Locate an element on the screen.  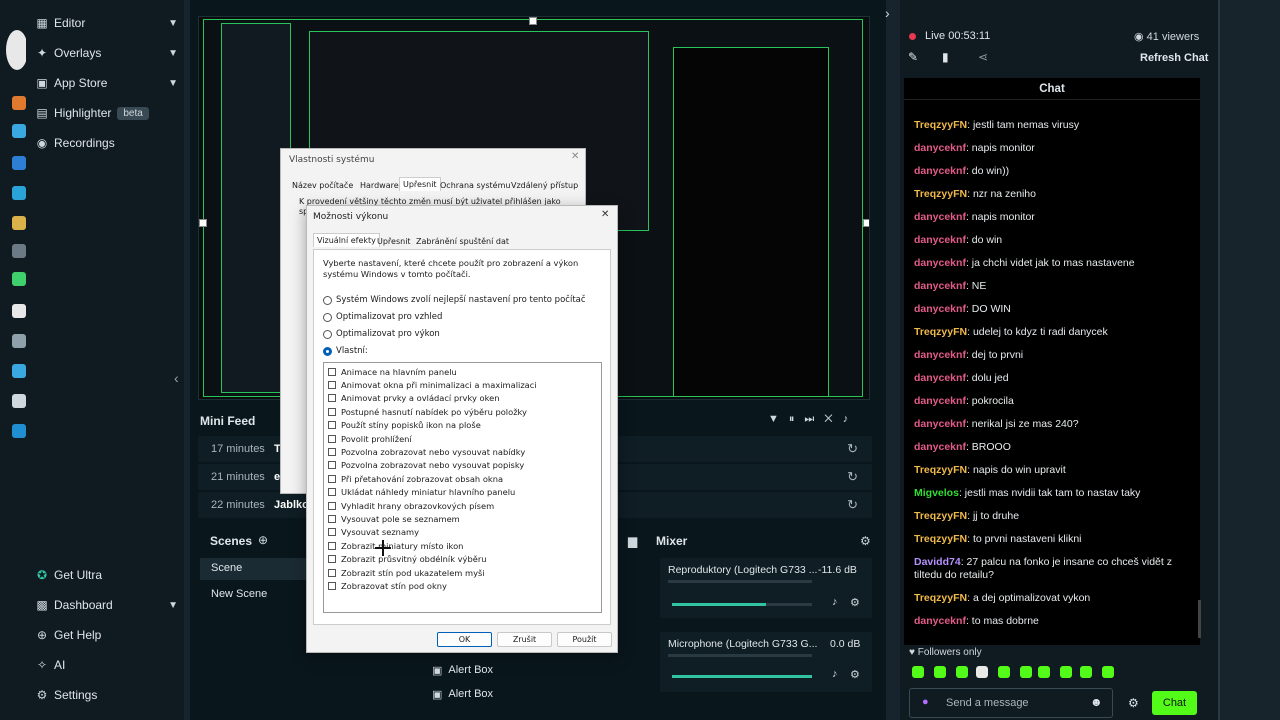
sidebar-item-recordings: ◉ Recordings is located at coordinates (106, 143).